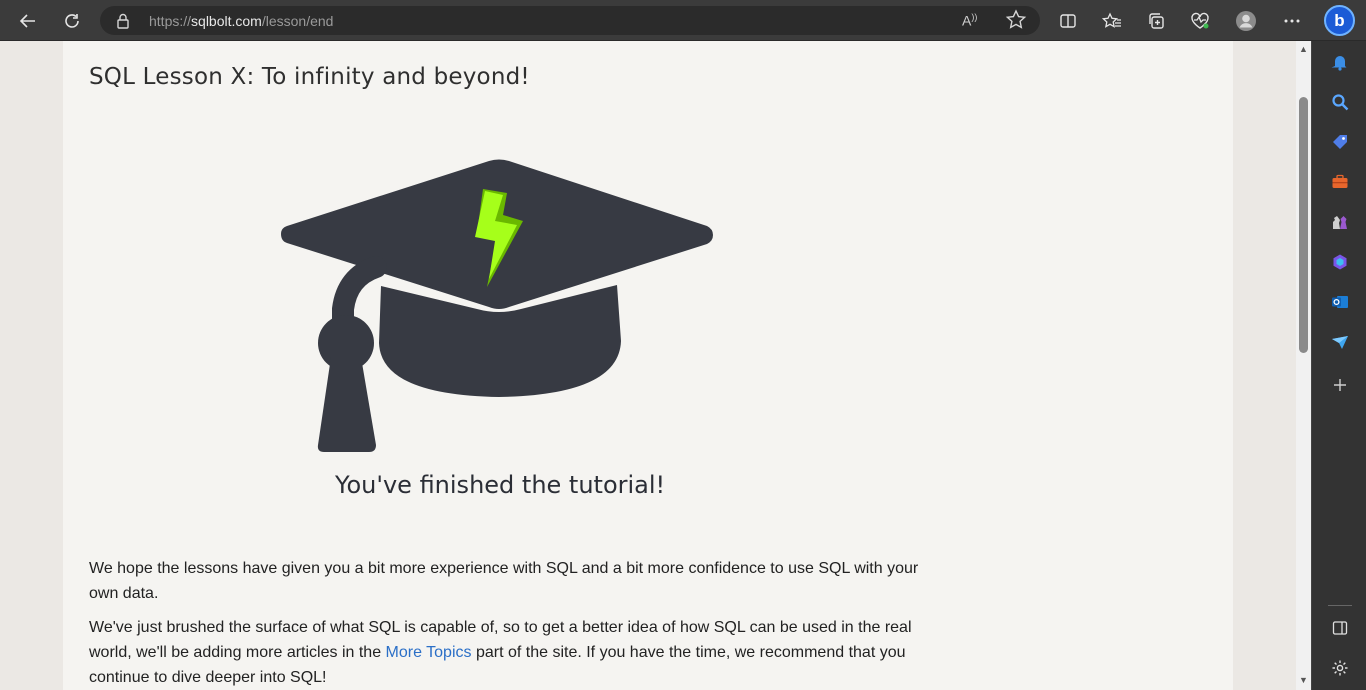 The width and height of the screenshot is (1366, 690). What do you see at coordinates (429, 652) in the screenshot?
I see `more-topics-link: More Topics` at bounding box center [429, 652].